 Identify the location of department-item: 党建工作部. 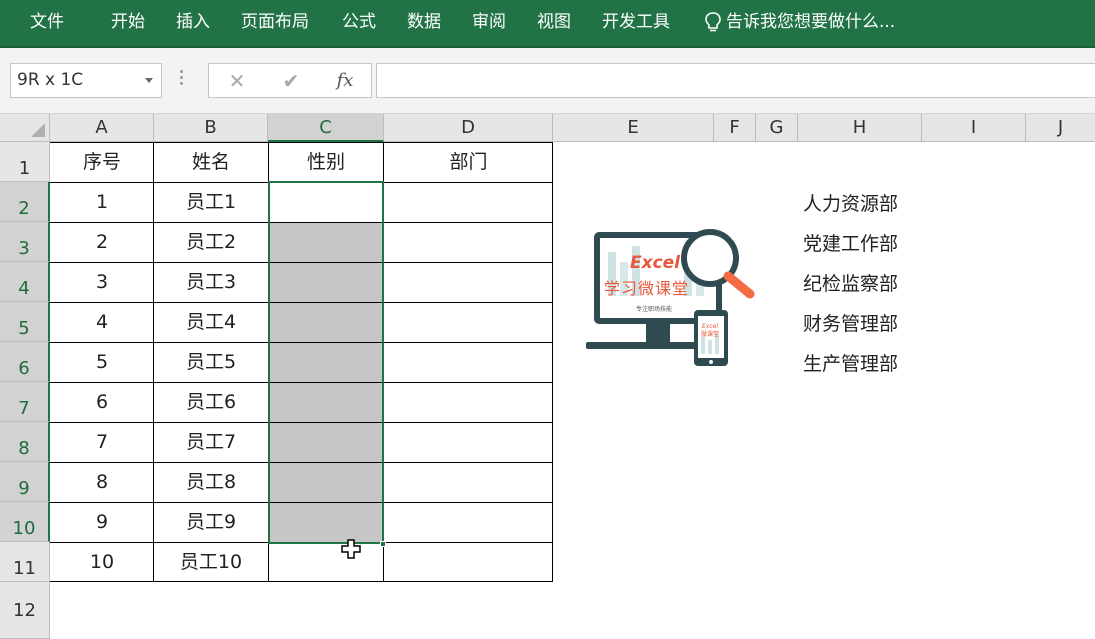
(850, 244).